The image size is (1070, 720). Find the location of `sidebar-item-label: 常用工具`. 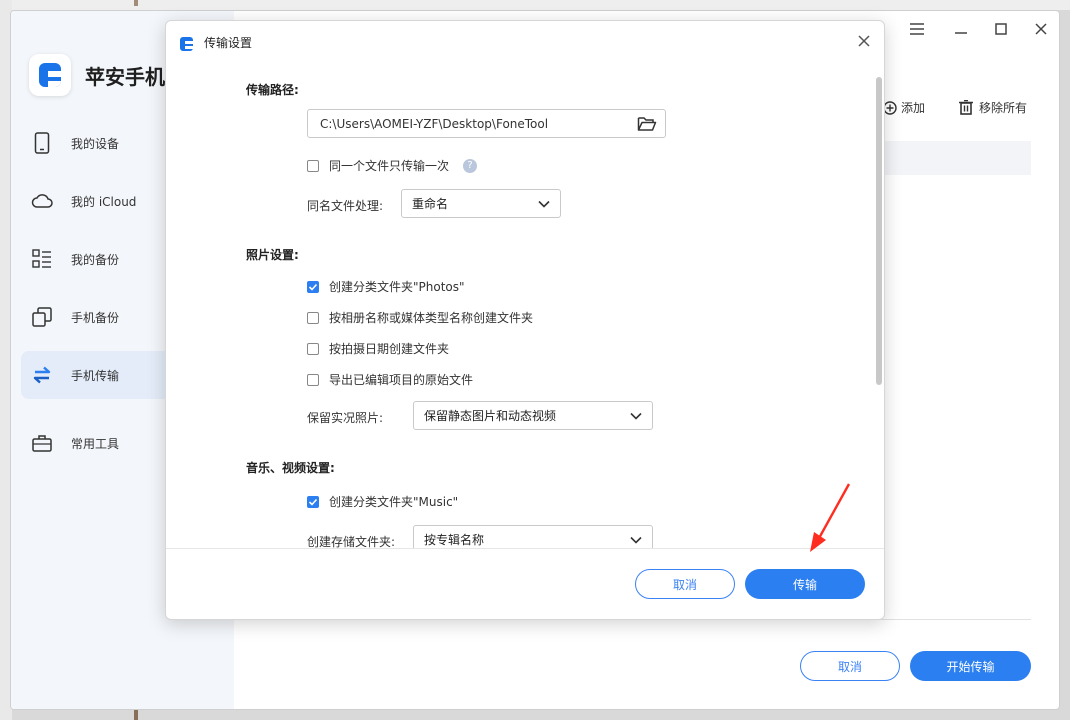

sidebar-item-label: 常用工具 is located at coordinates (95, 443).